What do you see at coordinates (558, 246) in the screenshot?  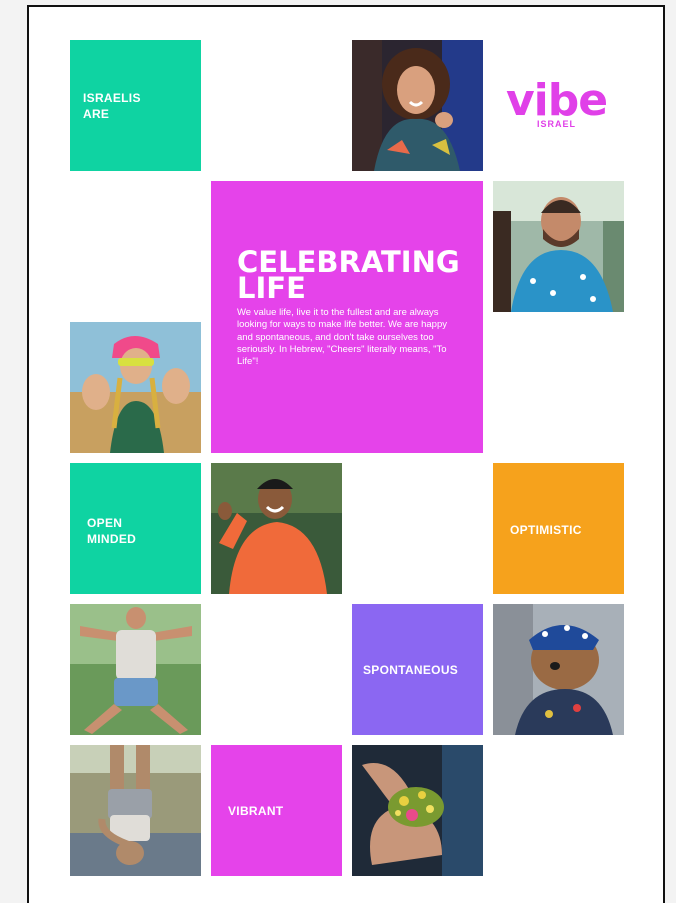 I see `bearded-man-photo` at bounding box center [558, 246].